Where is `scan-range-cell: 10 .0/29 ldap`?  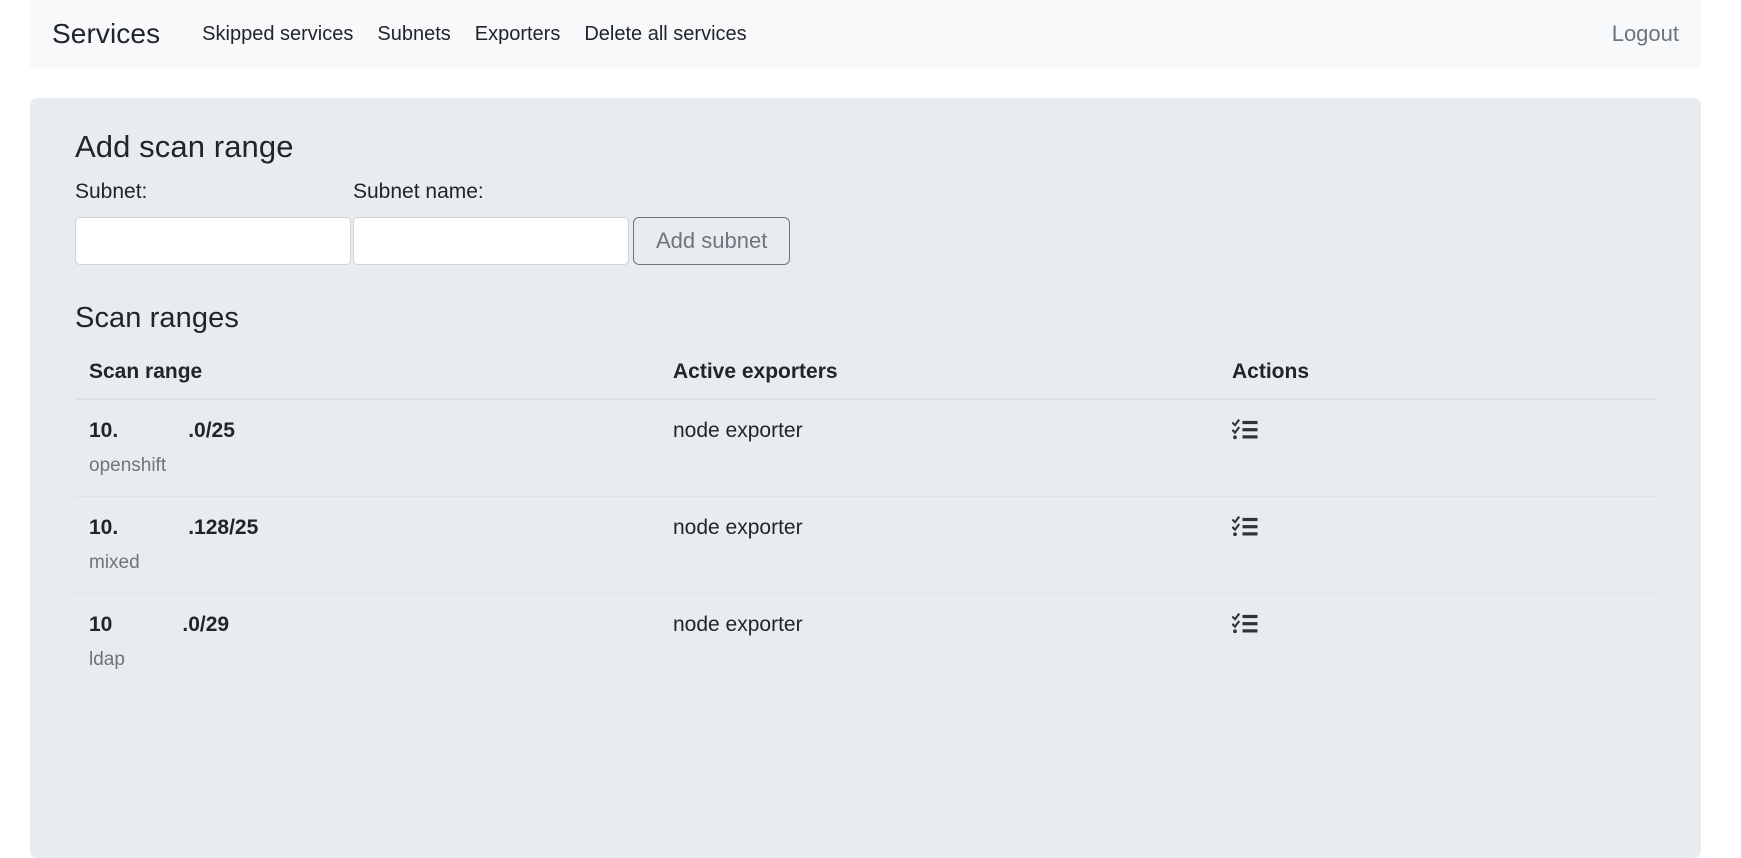
scan-range-cell: 10 .0/29 ldap is located at coordinates (367, 641).